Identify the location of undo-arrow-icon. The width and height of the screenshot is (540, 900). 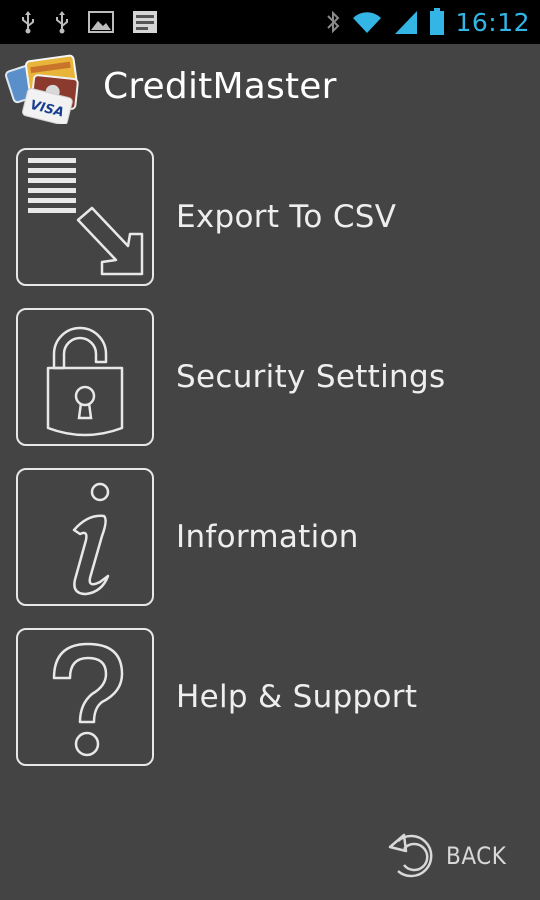
(411, 856).